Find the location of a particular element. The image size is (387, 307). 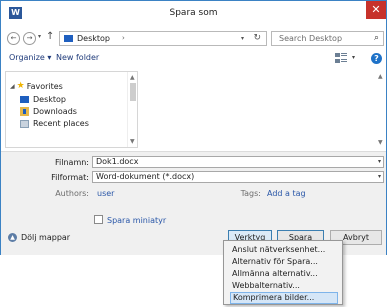

address-chevron-icon: › is located at coordinates (123, 38).